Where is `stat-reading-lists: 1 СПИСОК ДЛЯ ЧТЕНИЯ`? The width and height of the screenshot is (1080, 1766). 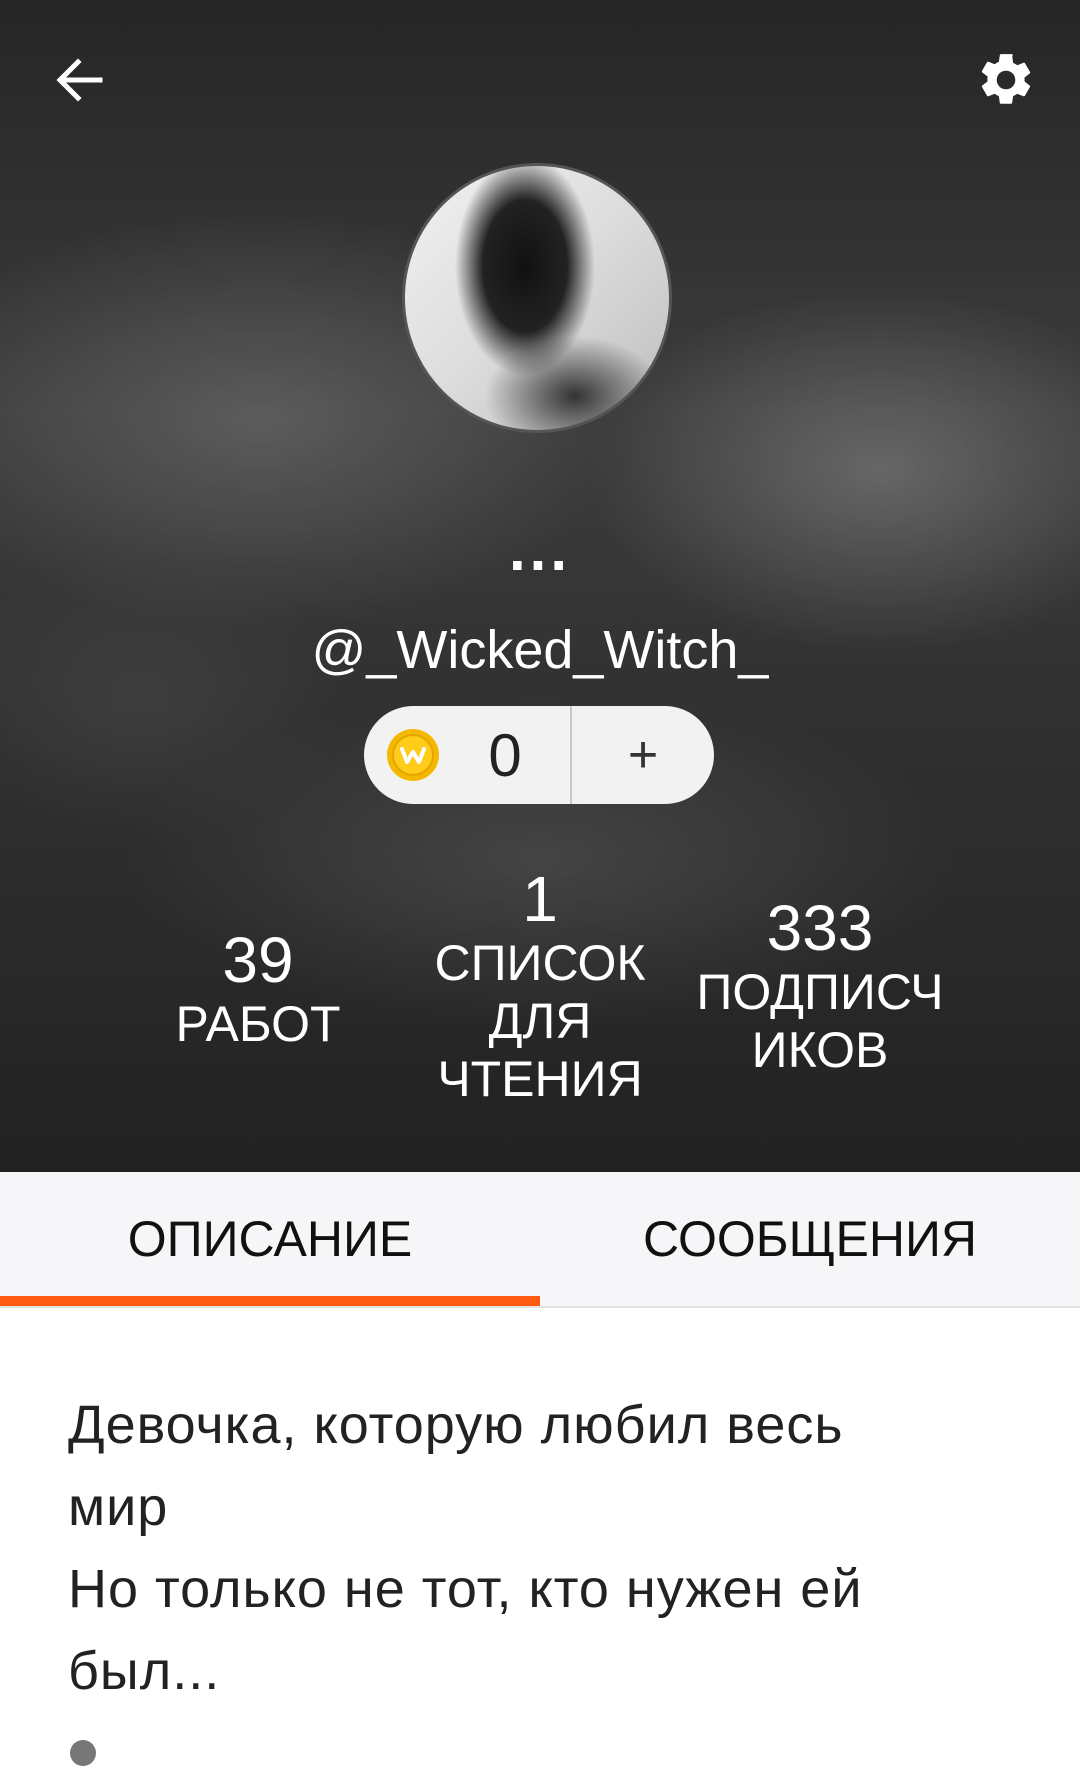
stat-reading-lists: 1 СПИСОК ДЛЯ ЧТЕНИЯ is located at coordinates (540, 986).